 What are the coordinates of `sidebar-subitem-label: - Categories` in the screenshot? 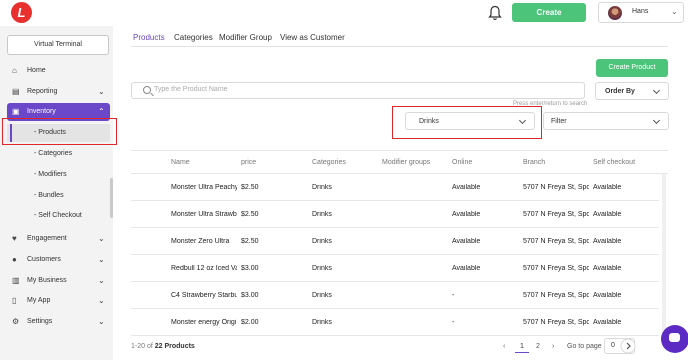 It's located at (53, 153).